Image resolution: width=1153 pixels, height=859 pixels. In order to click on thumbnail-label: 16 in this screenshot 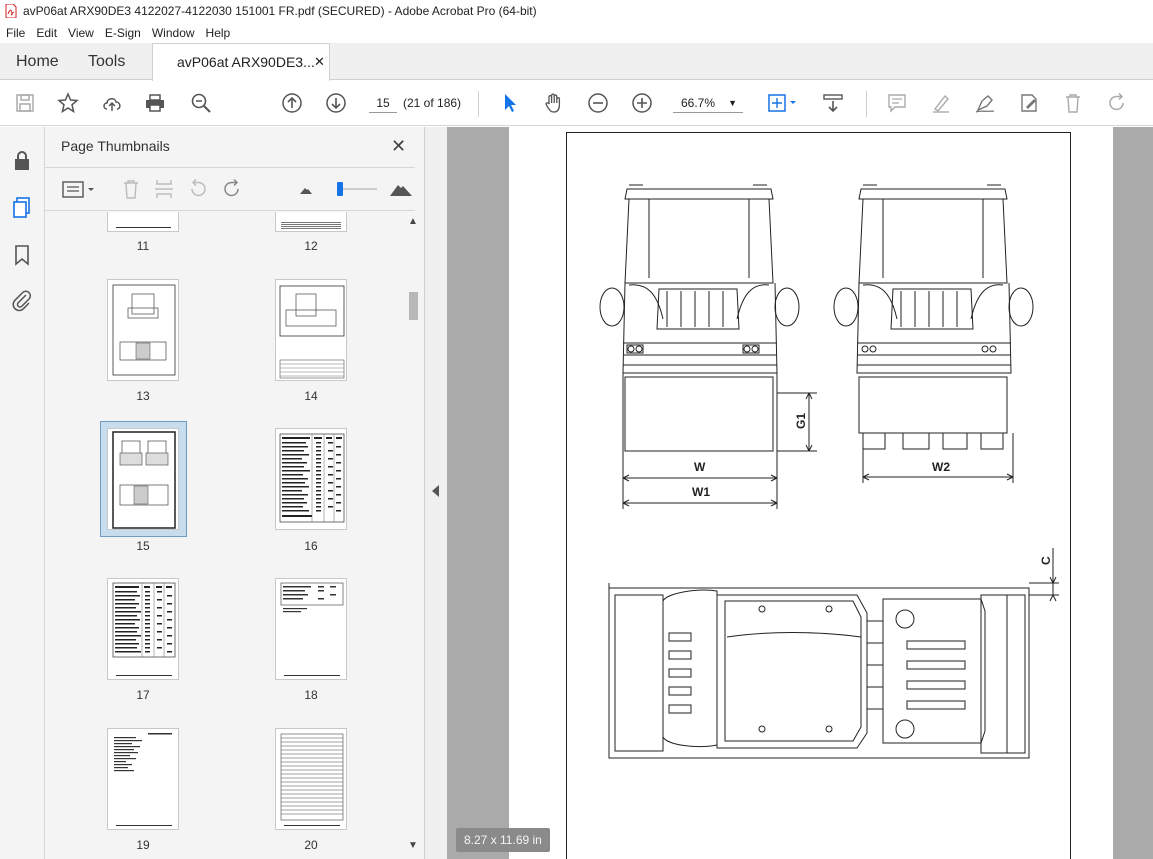, I will do `click(311, 546)`.